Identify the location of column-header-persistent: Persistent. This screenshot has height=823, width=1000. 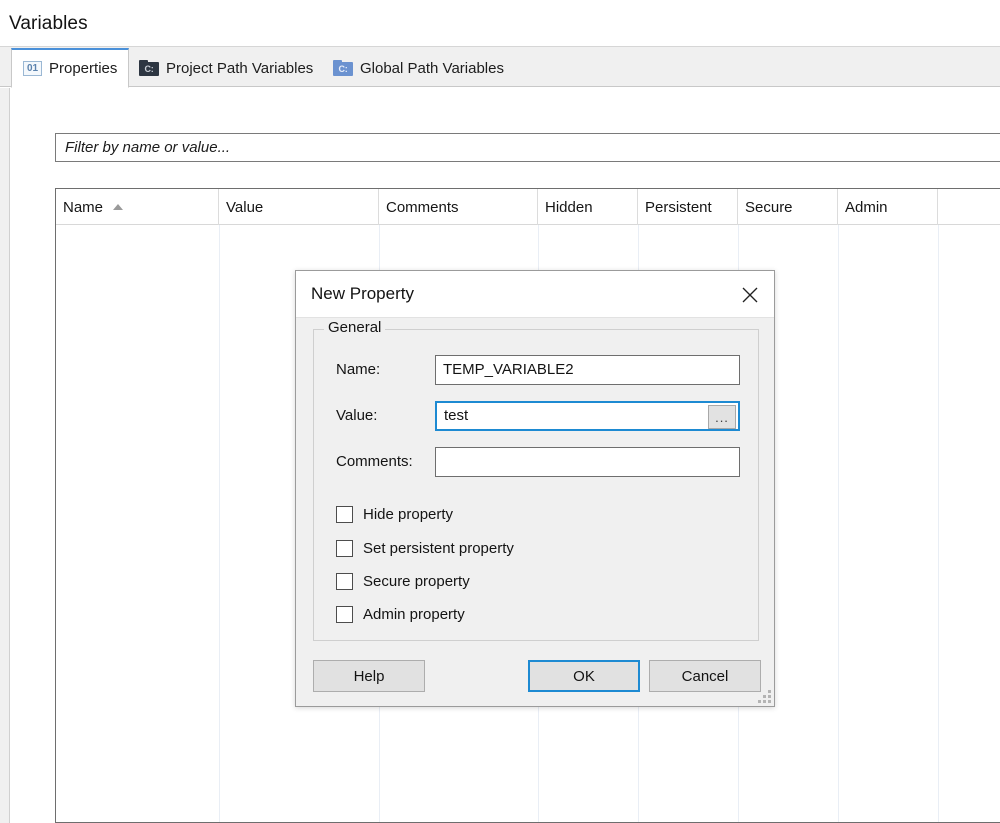
(688, 207).